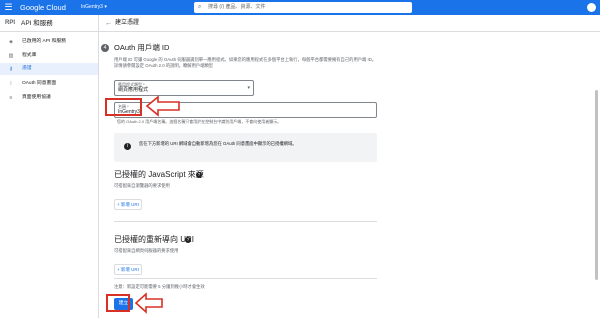 The width and height of the screenshot is (600, 318). I want to click on js-origins-title: 已授權的 JavaScript 來源, so click(159, 174).